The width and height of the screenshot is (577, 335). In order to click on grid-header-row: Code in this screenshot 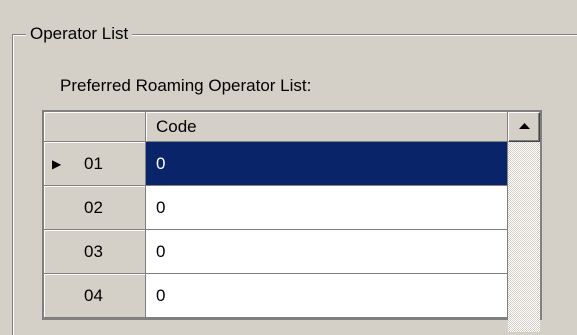, I will do `click(276, 127)`.